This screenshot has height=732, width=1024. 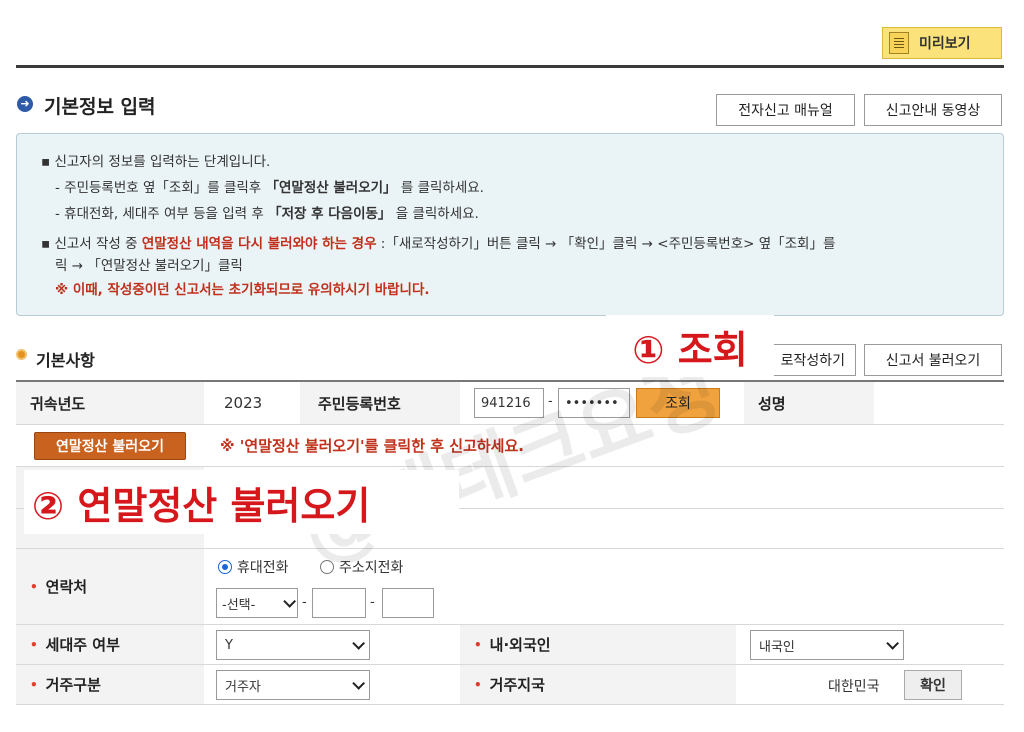 What do you see at coordinates (304, 602) in the screenshot?
I see `phone-sep-1: -` at bounding box center [304, 602].